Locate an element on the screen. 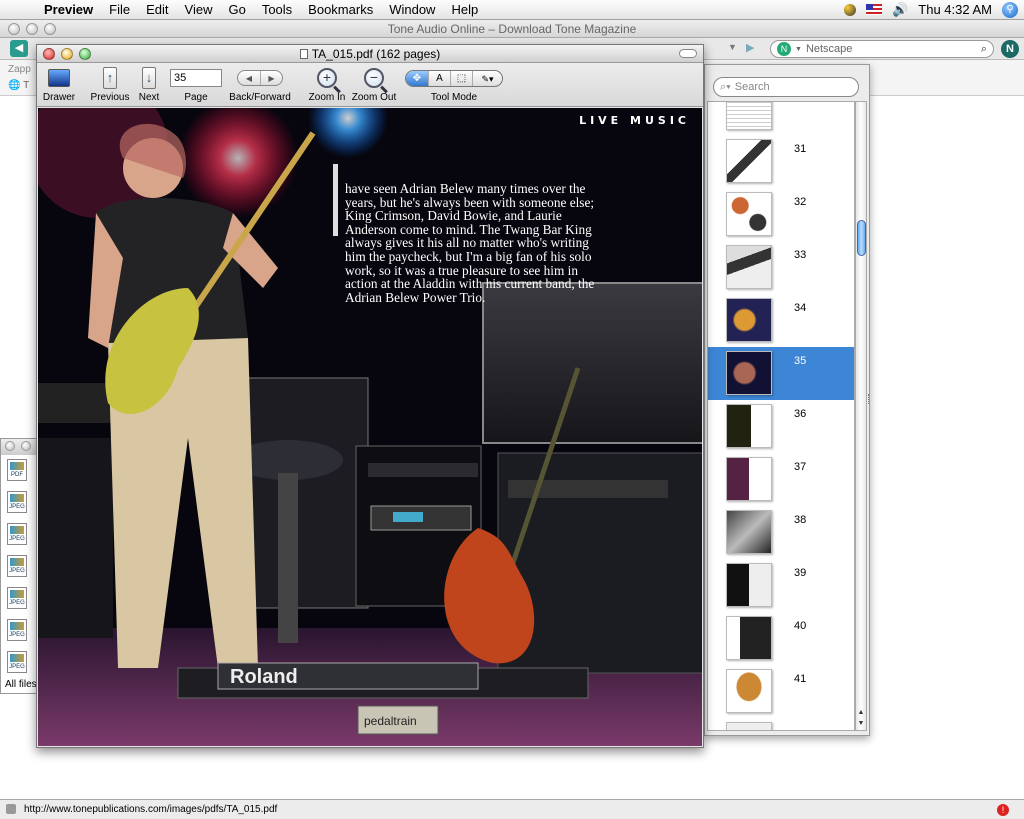 This screenshot has height=819, width=1024. browser-search-placeholder: Netscape is located at coordinates (829, 49).